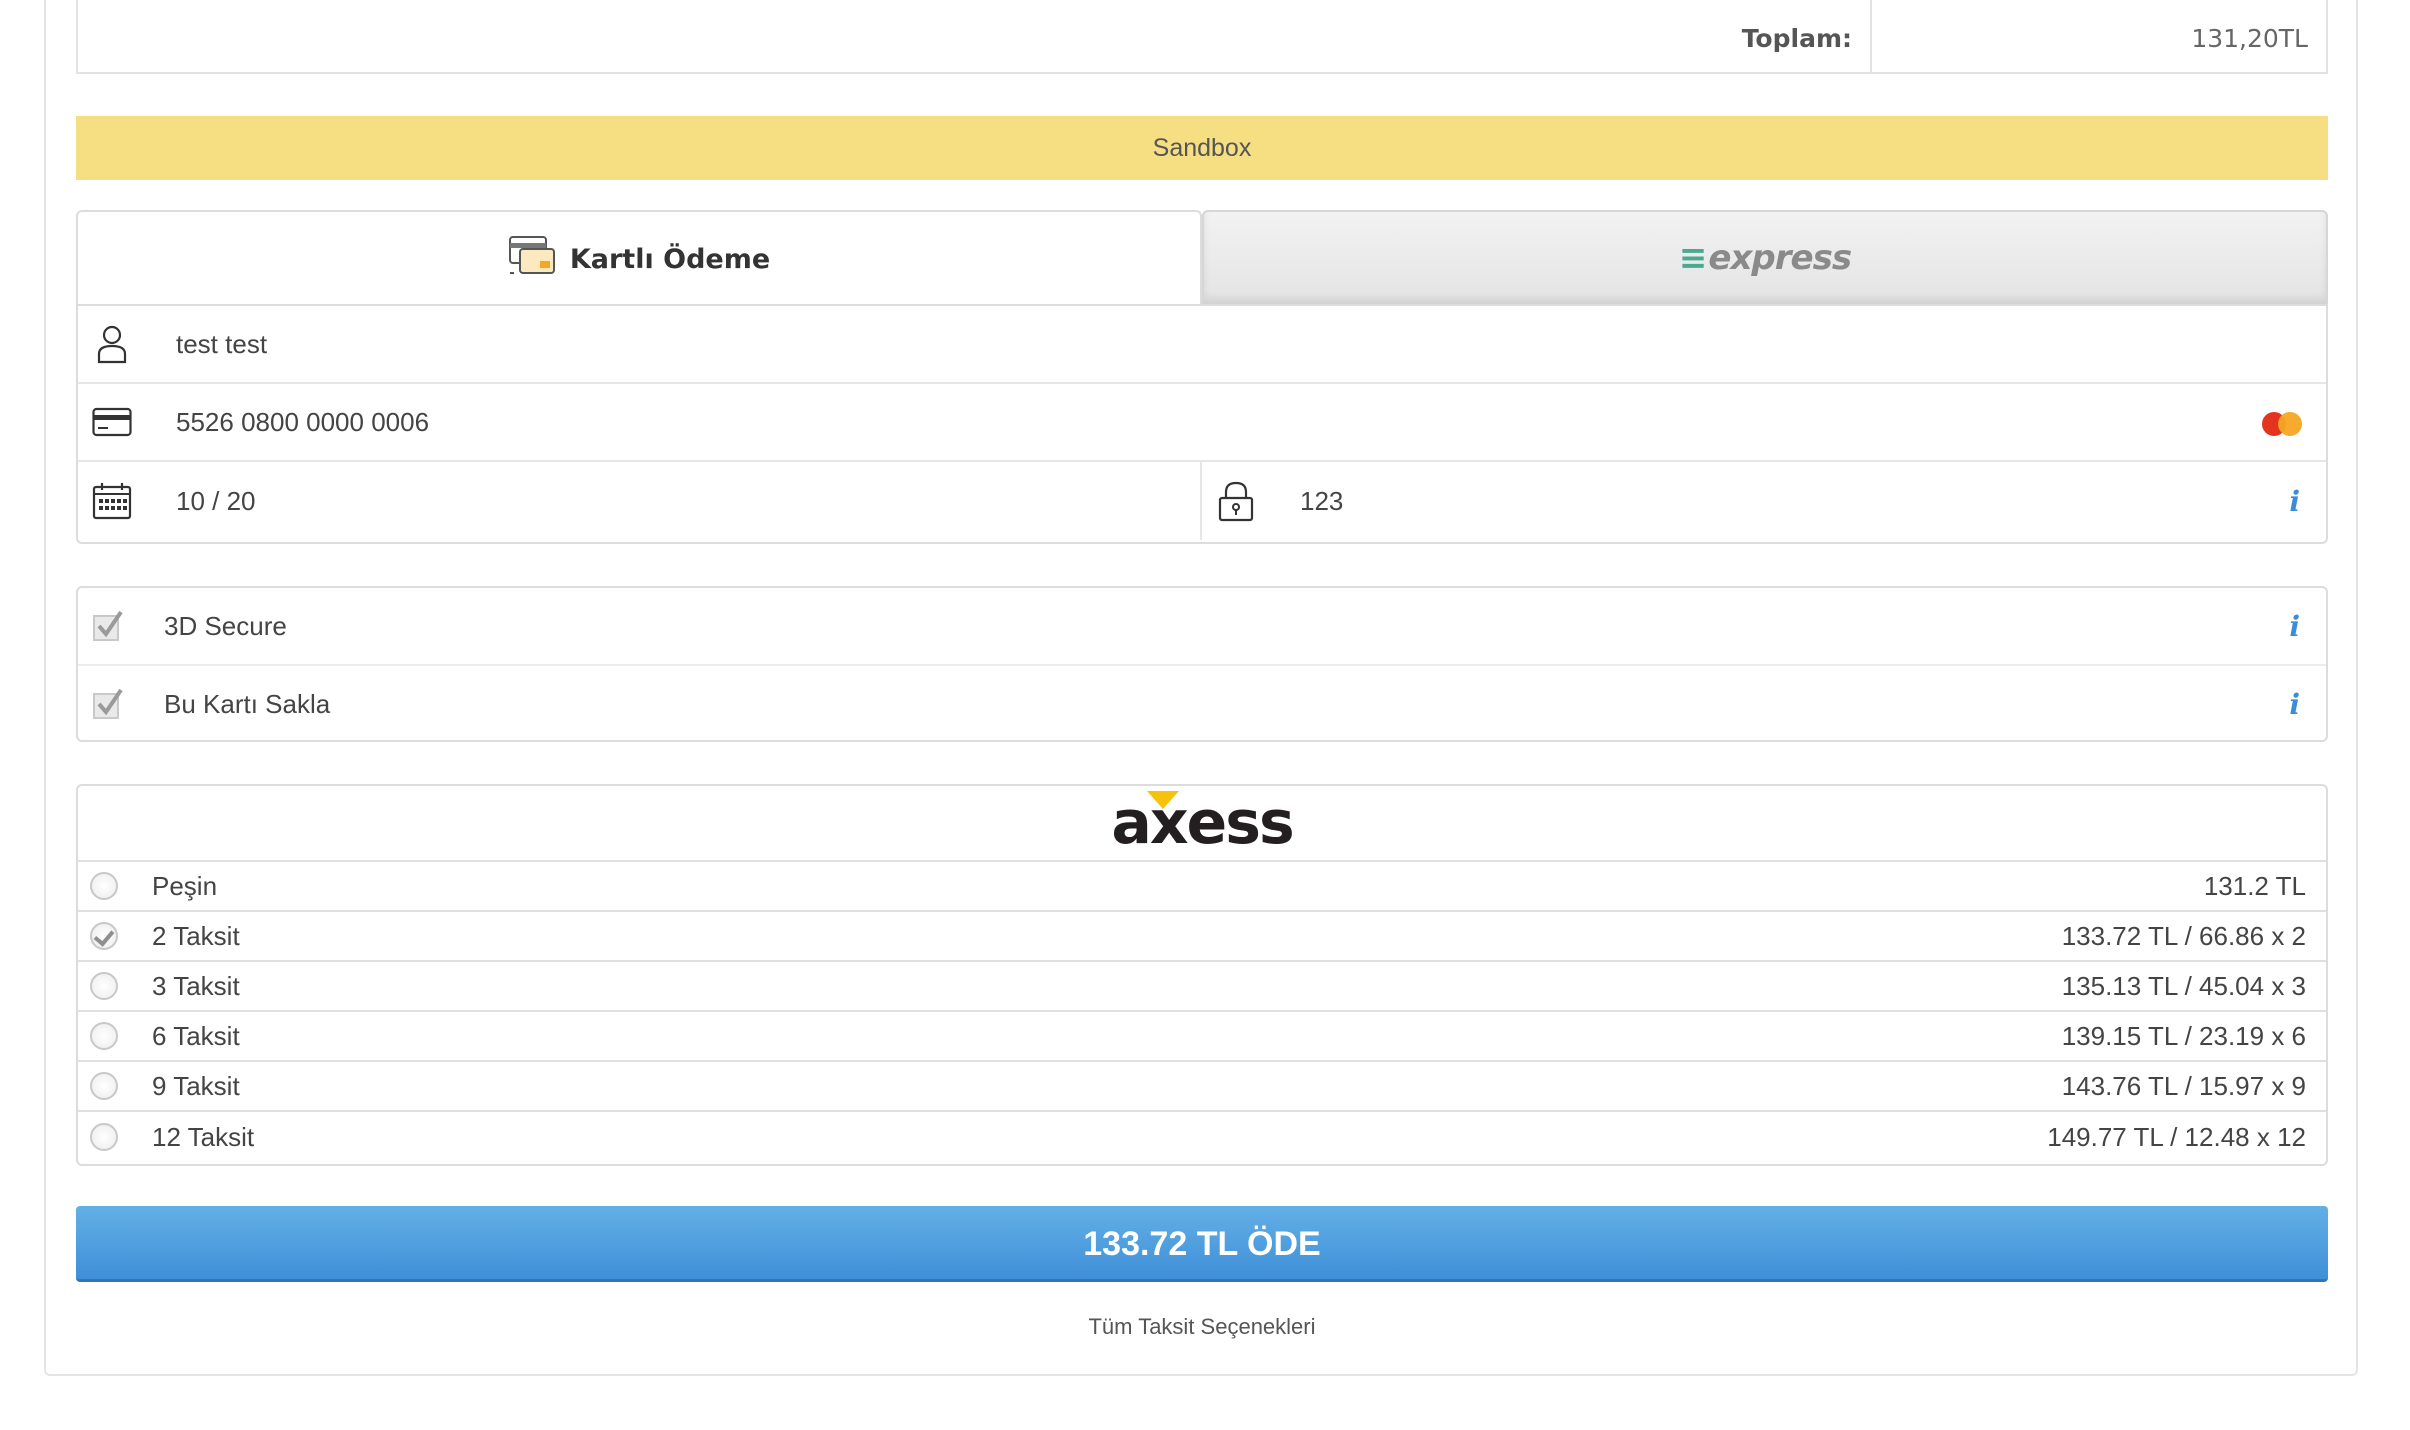 The height and width of the screenshot is (1430, 2410). What do you see at coordinates (1202, 937) in the screenshot?
I see `installment-row: 2 Taksit 133.72 TL / 66.86 x 2` at bounding box center [1202, 937].